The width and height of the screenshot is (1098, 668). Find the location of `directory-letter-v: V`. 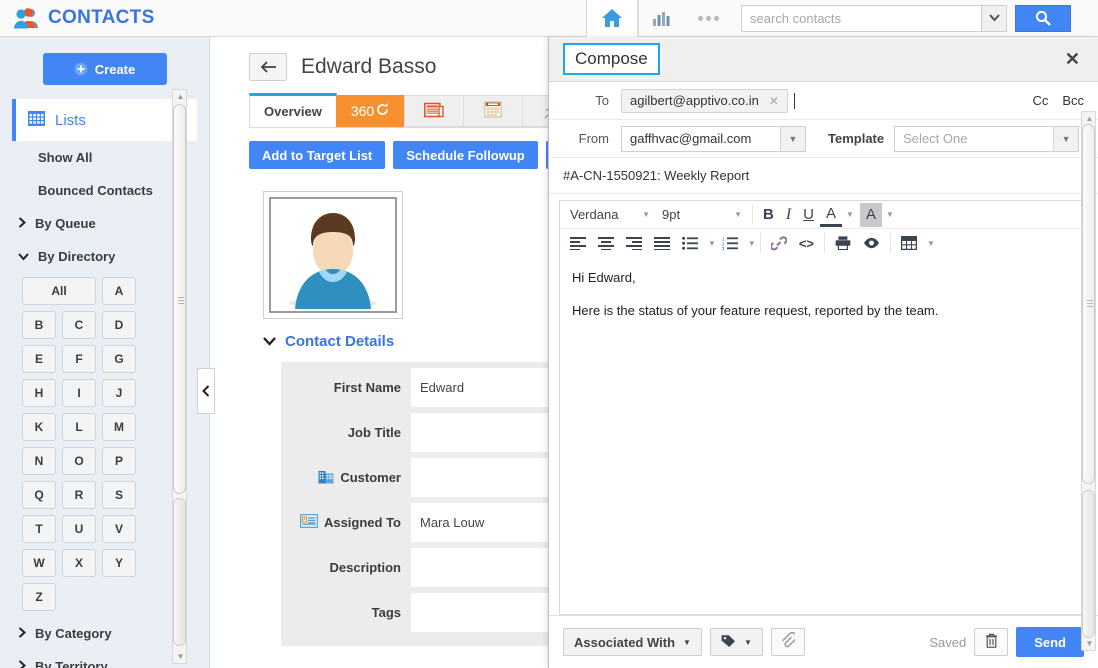

directory-letter-v: V is located at coordinates (119, 529).